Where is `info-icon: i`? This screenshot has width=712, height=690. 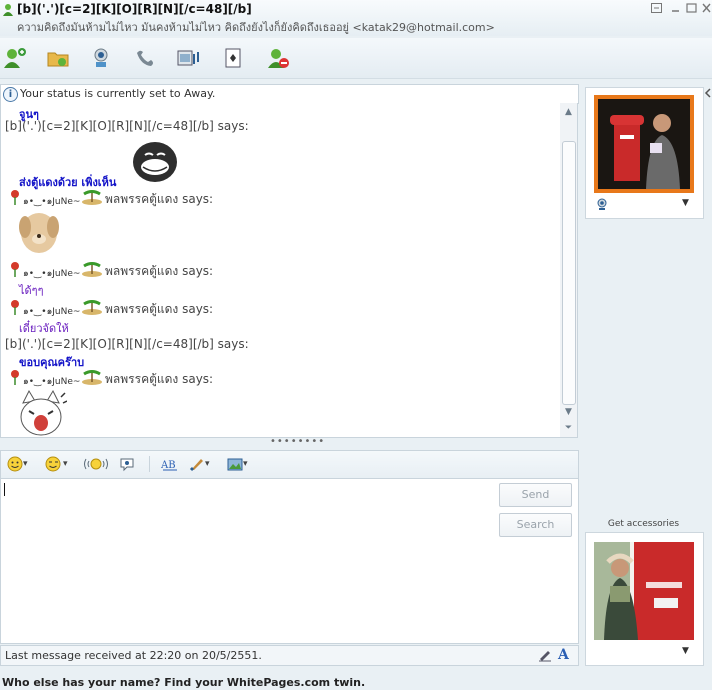
info-icon: i is located at coordinates (10, 94).